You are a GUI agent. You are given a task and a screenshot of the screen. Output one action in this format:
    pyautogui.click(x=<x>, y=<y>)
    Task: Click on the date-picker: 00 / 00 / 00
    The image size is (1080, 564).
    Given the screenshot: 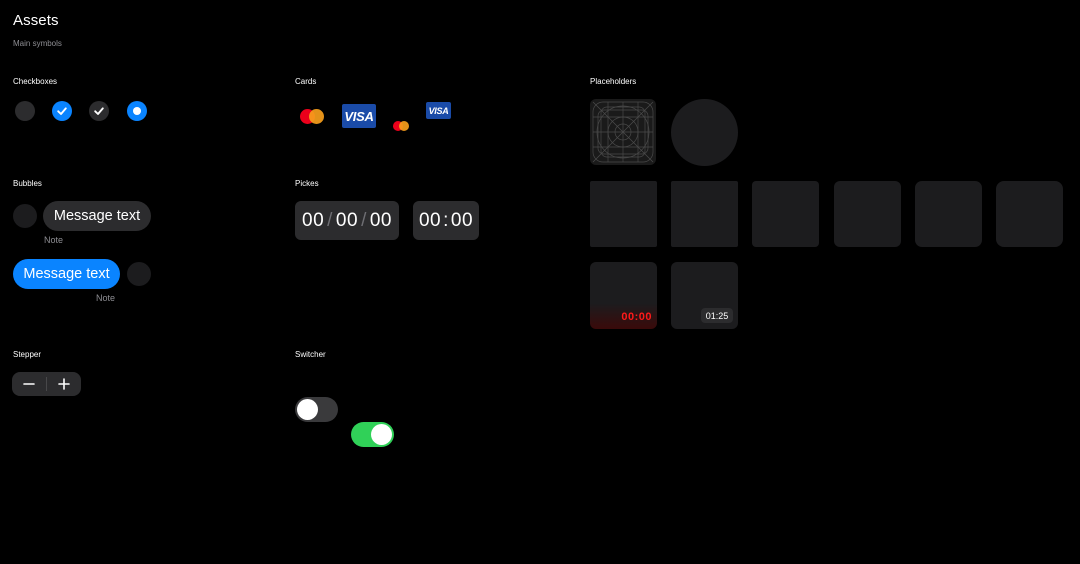 What is the action you would take?
    pyautogui.click(x=347, y=220)
    